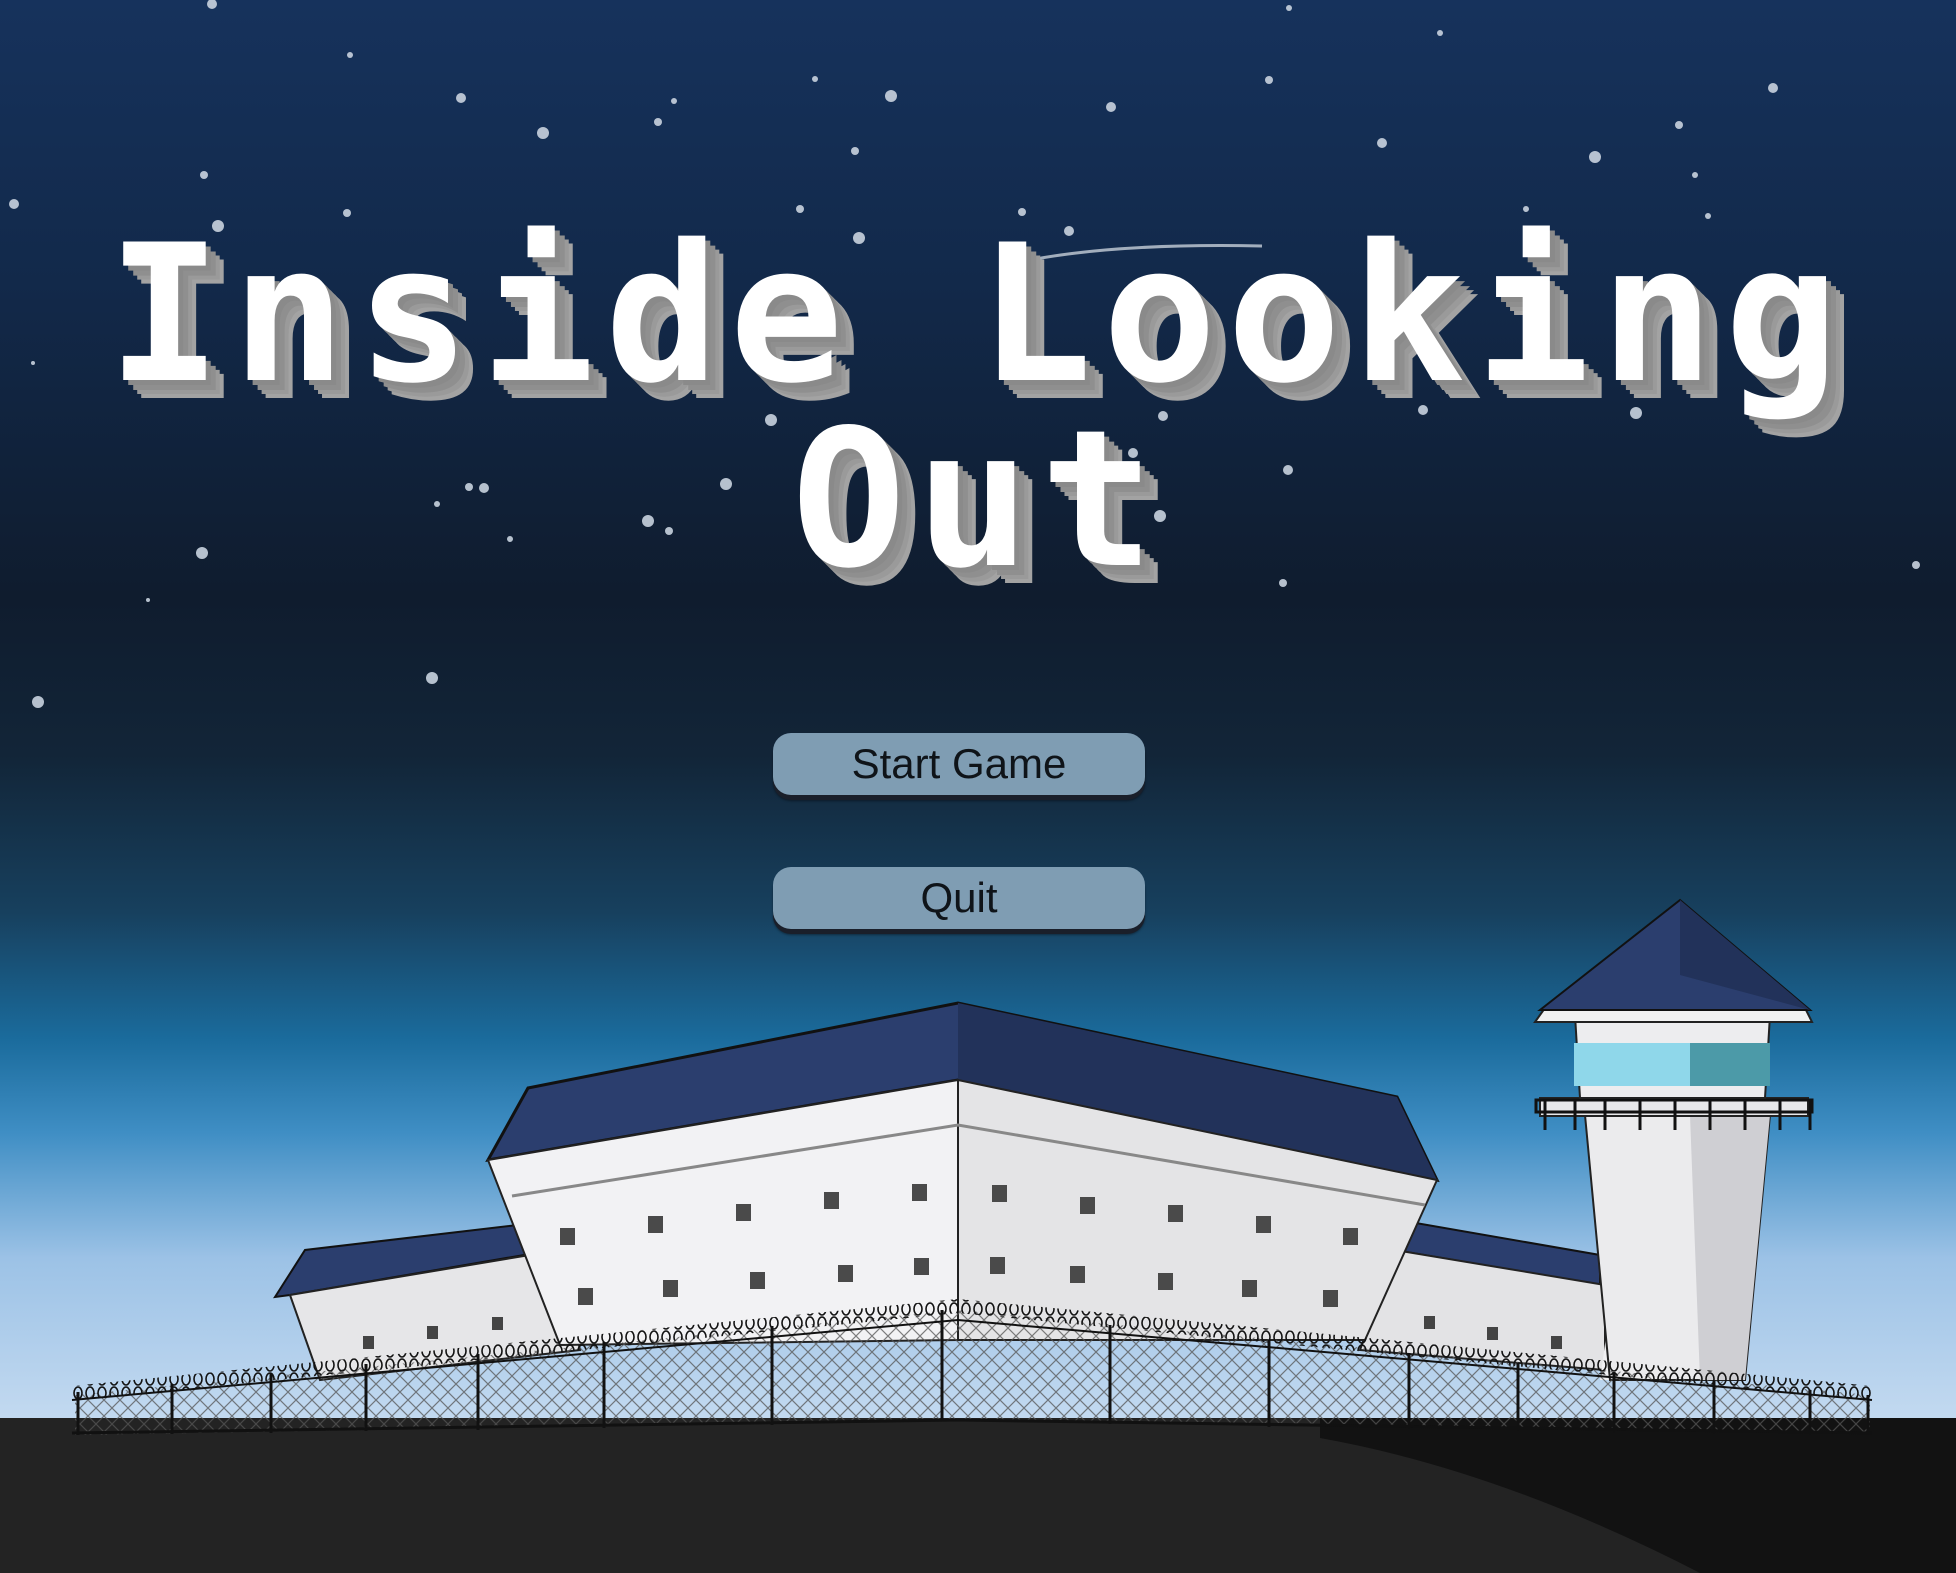  Describe the element at coordinates (959, 764) in the screenshot. I see `start-game-button: Start Game` at that location.